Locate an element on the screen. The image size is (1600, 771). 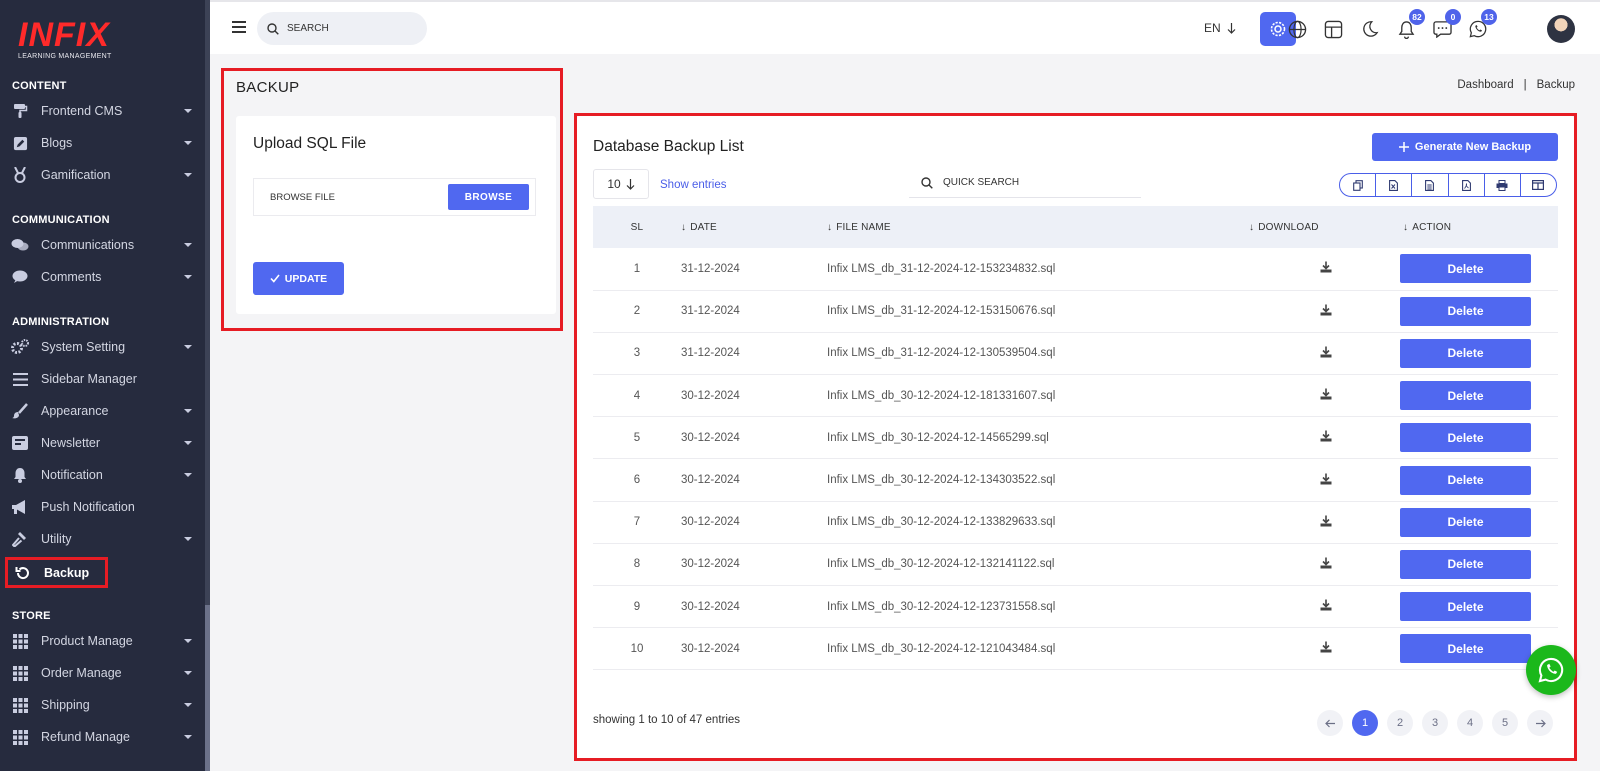
sidebar-item-label: Order Manage is located at coordinates (81, 673).